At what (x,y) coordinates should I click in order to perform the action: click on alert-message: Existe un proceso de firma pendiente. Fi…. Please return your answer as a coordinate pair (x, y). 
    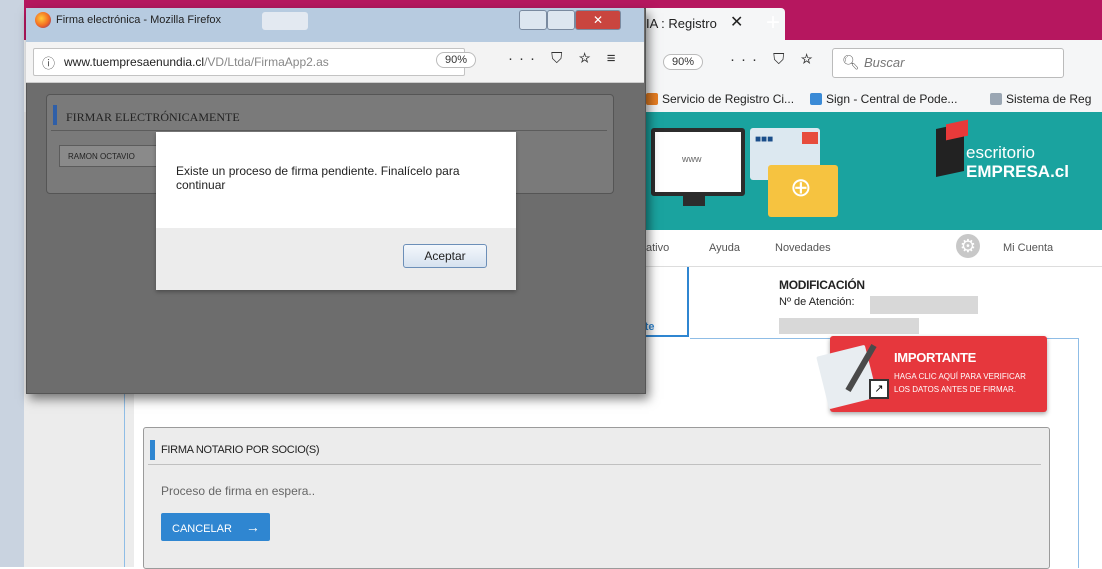
    Looking at the image, I should click on (318, 178).